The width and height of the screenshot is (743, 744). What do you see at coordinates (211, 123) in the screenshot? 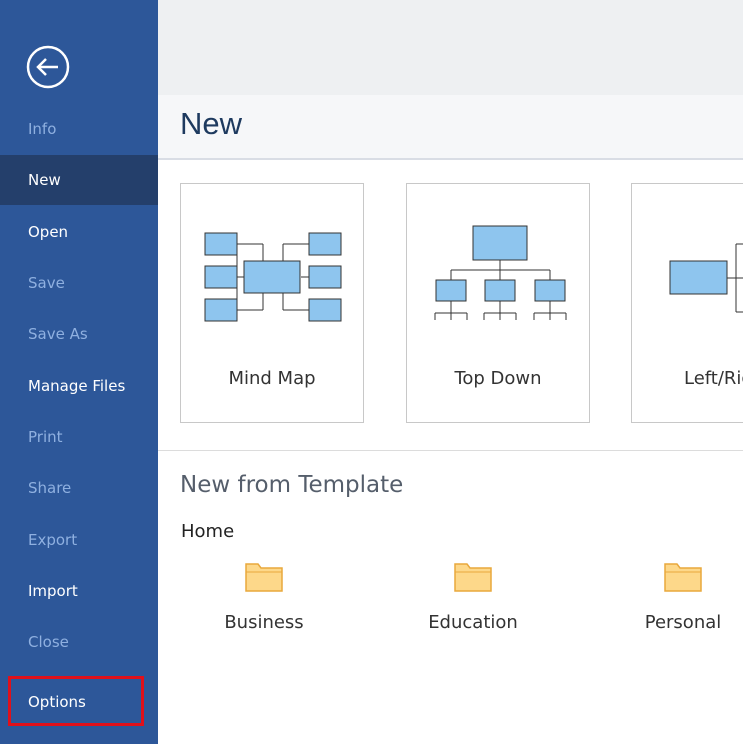
I see `page-title: New` at bounding box center [211, 123].